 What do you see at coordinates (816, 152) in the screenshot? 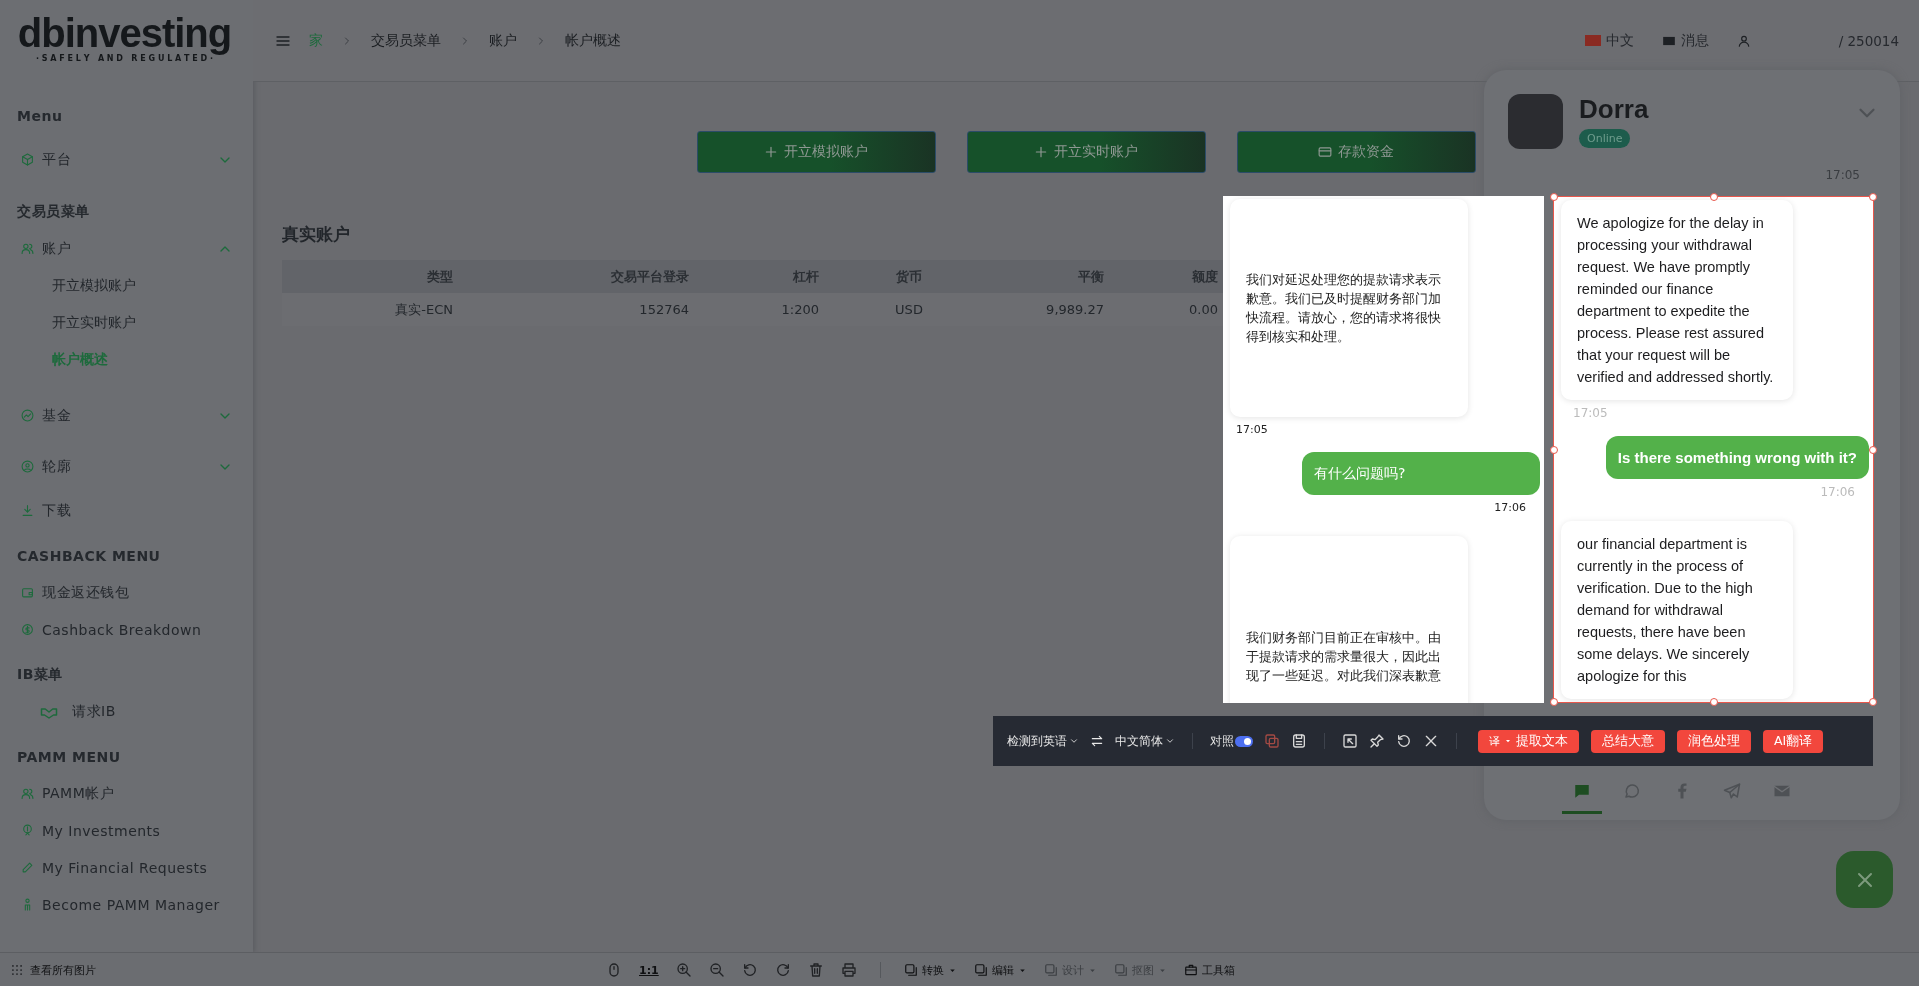
I see `action-button: 开立模拟账户` at bounding box center [816, 152].